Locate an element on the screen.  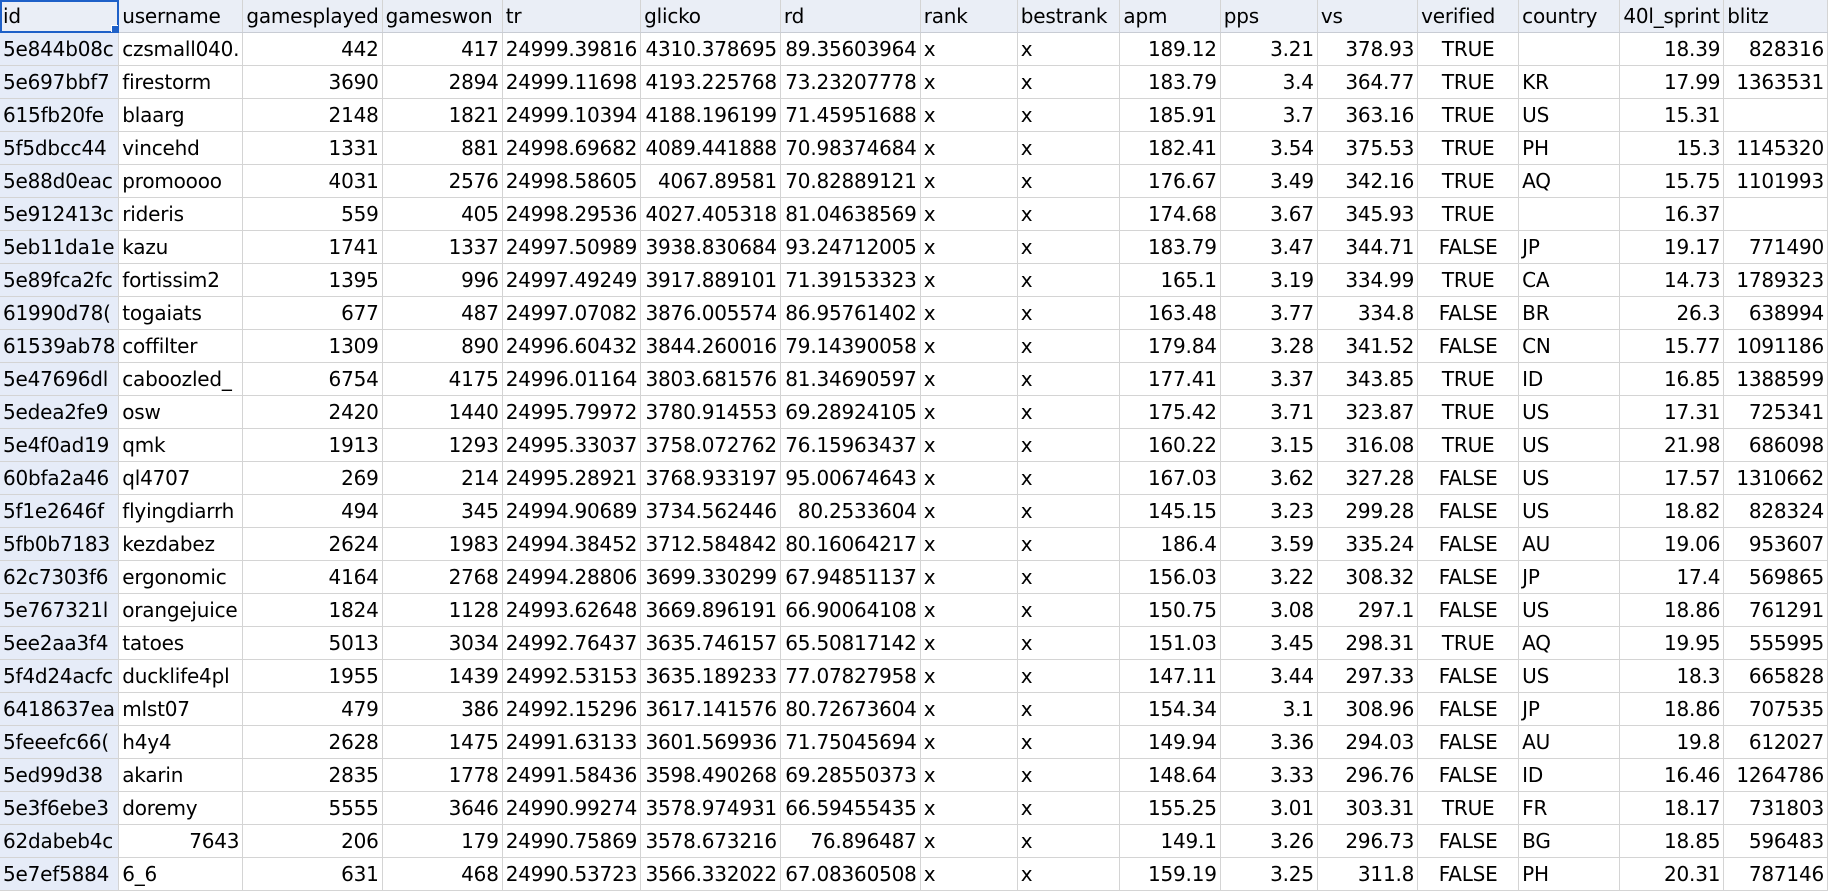
column-header-country: country is located at coordinates (1569, 16).